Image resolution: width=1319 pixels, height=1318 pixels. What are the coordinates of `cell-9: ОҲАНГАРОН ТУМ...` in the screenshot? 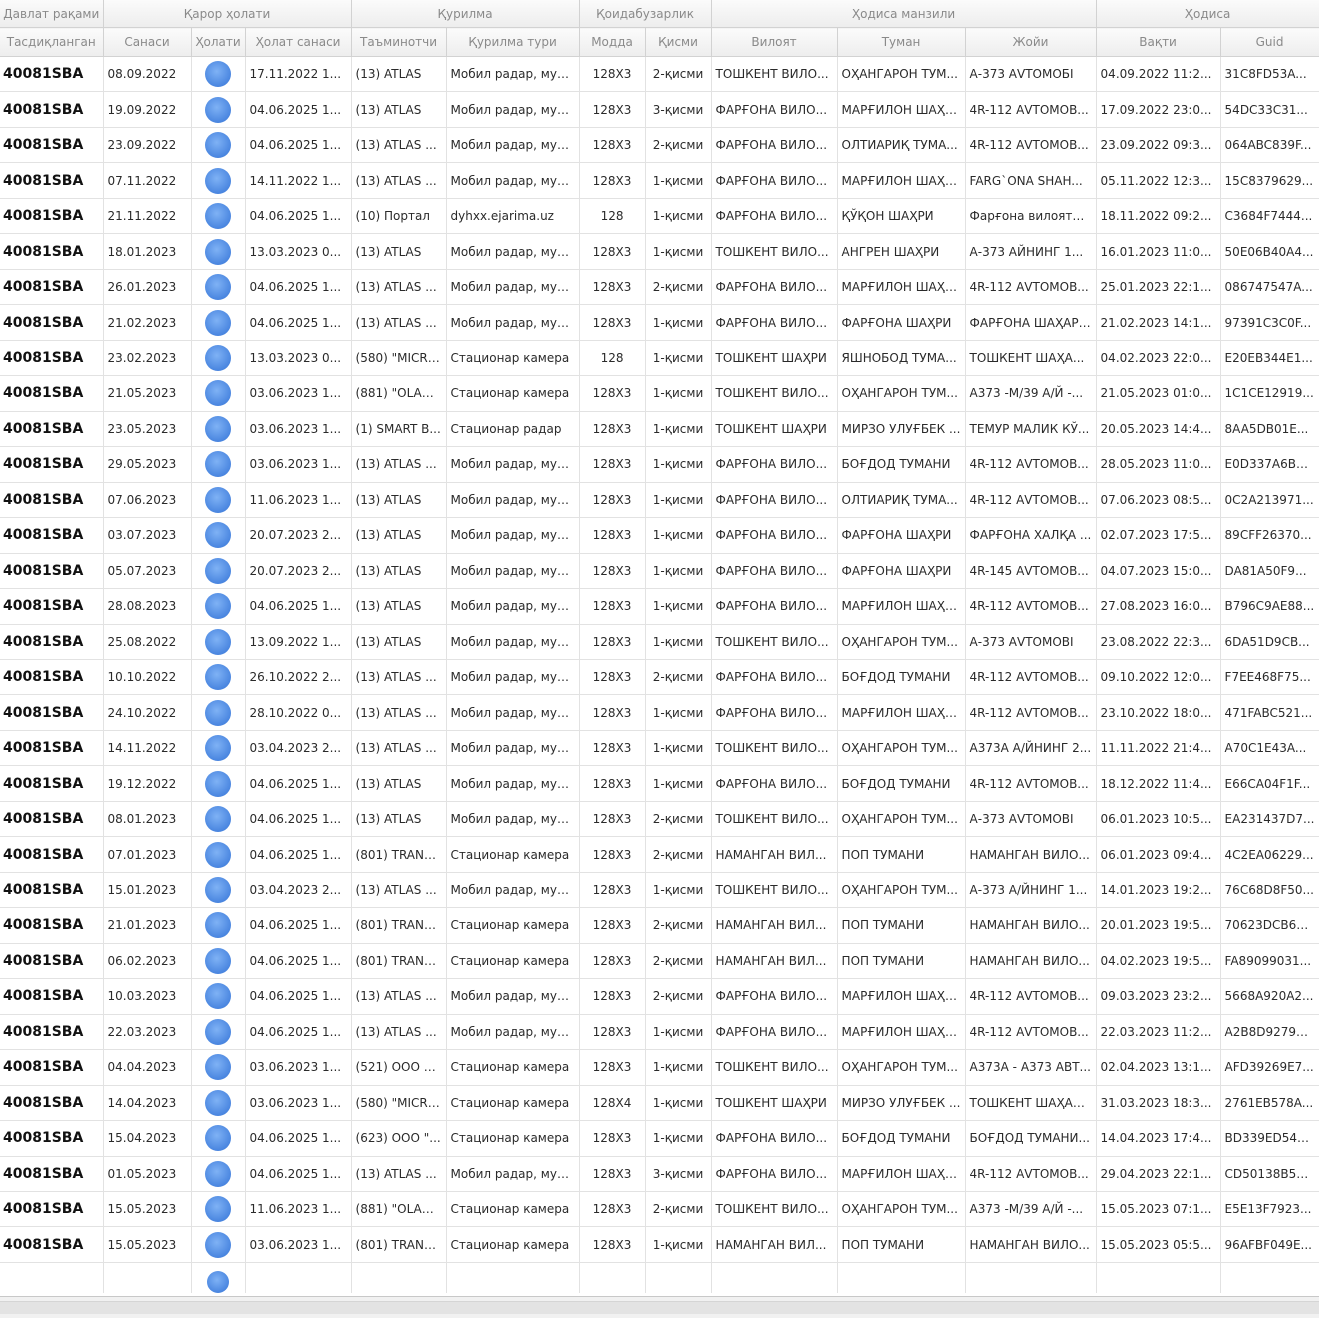 It's located at (901, 74).